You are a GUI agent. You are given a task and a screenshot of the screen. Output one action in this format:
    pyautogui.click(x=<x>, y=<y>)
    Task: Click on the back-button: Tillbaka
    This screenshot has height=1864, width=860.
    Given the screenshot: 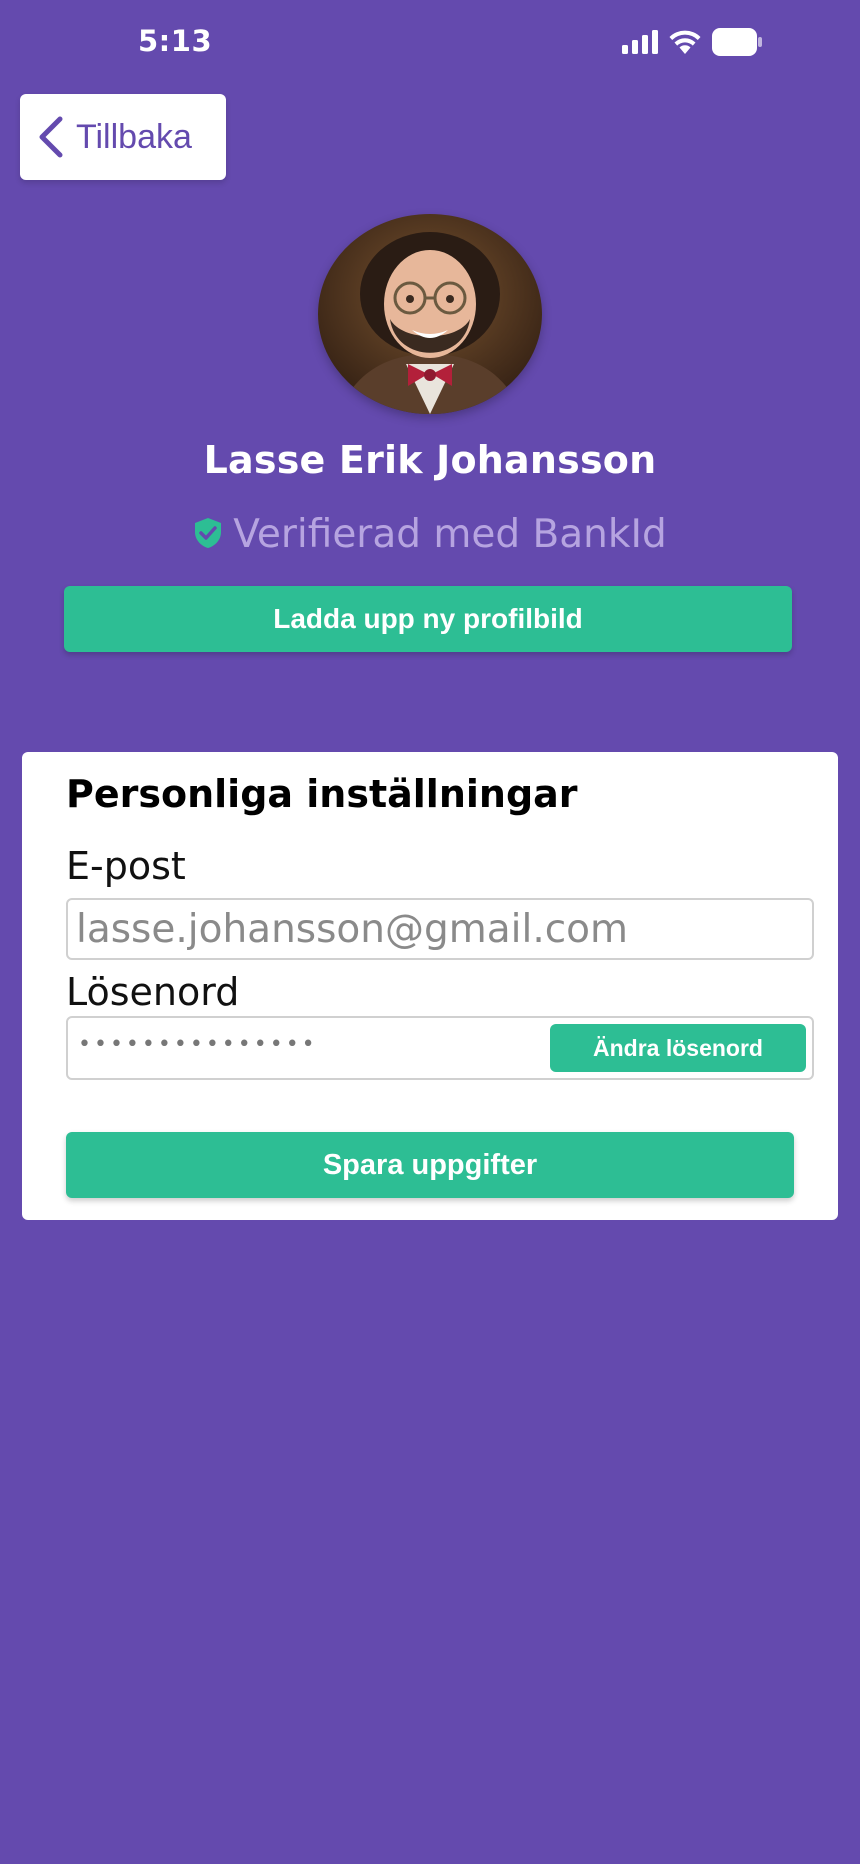 What is the action you would take?
    pyautogui.click(x=123, y=137)
    